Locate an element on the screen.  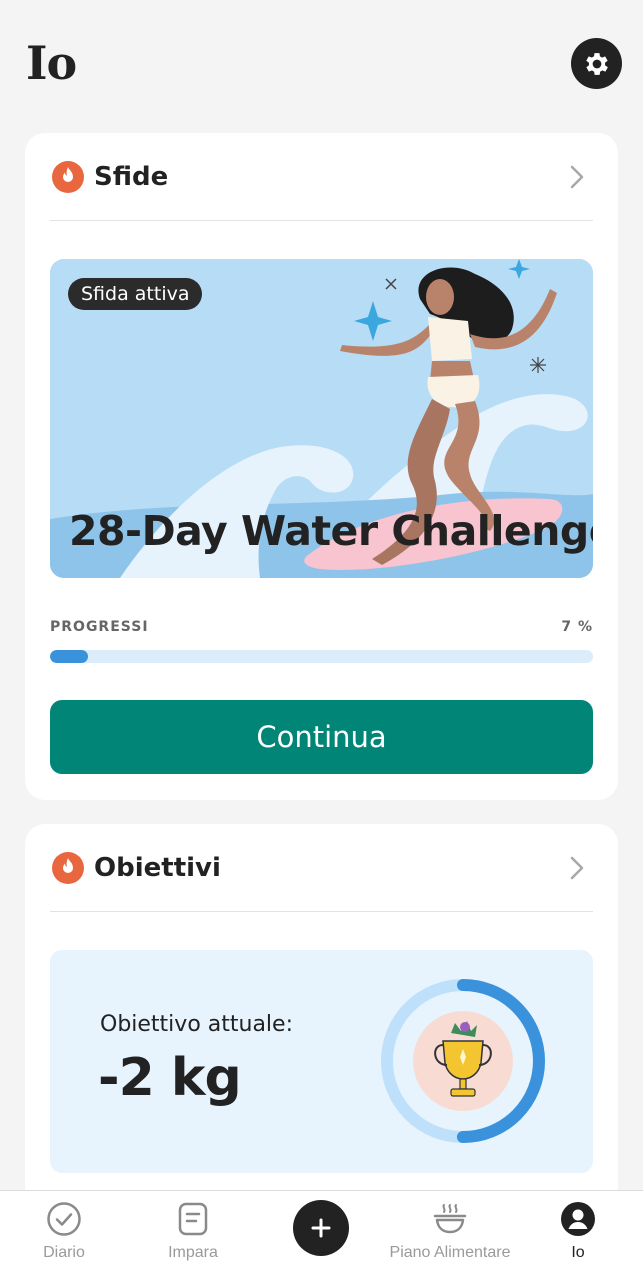
goal-progress-ring is located at coordinates (463, 1061).